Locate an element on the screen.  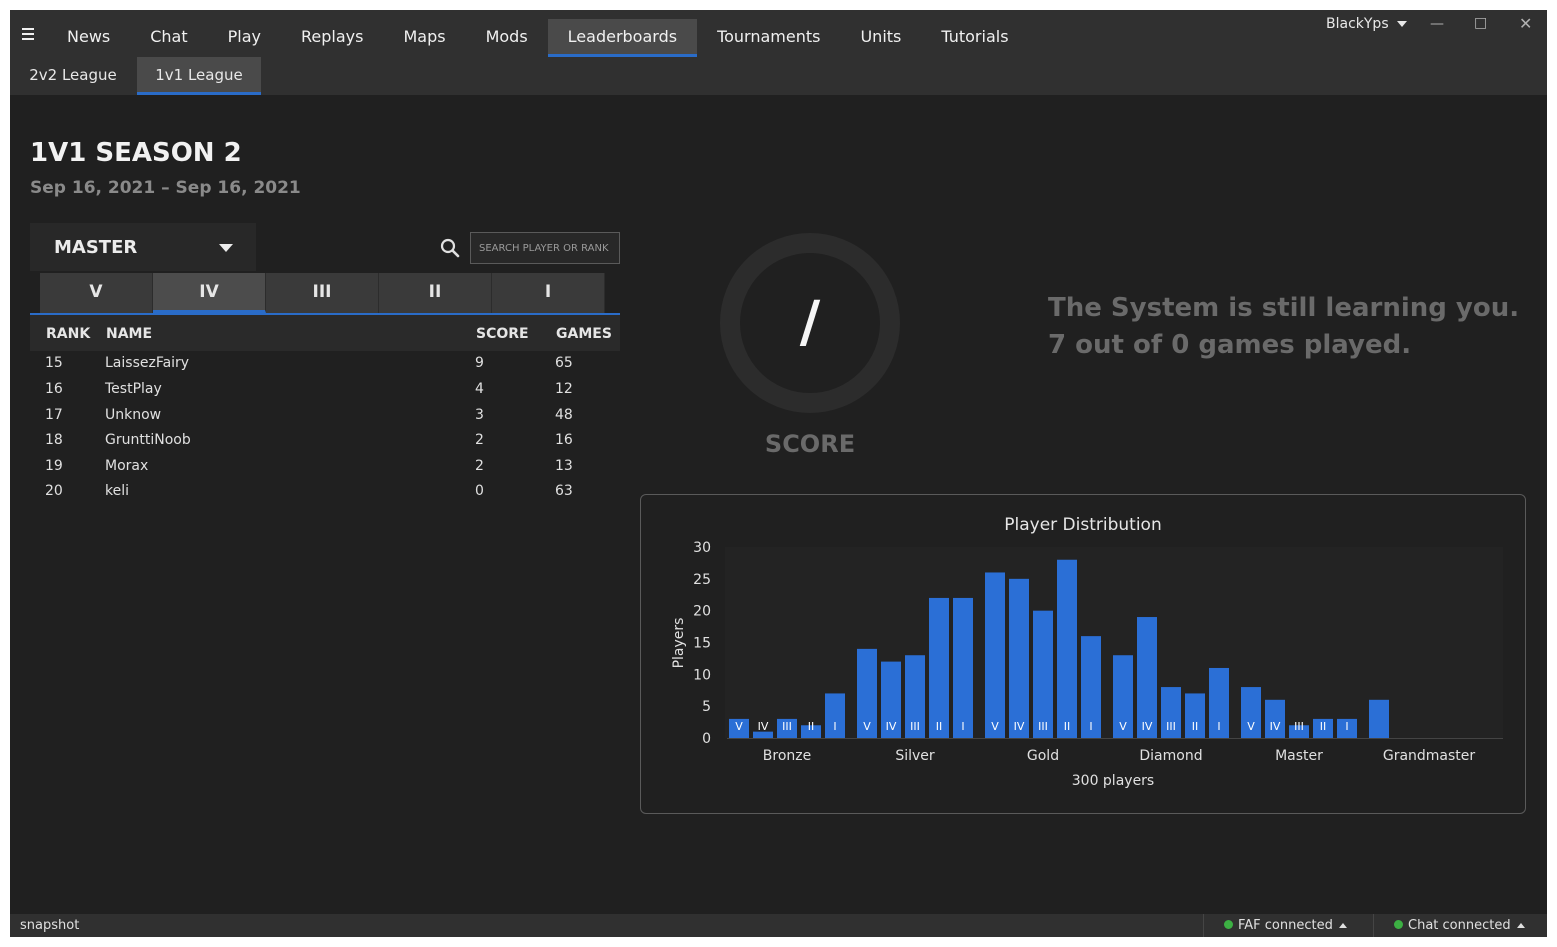
learning-message: The System is still learning you. is located at coordinates (1284, 308).